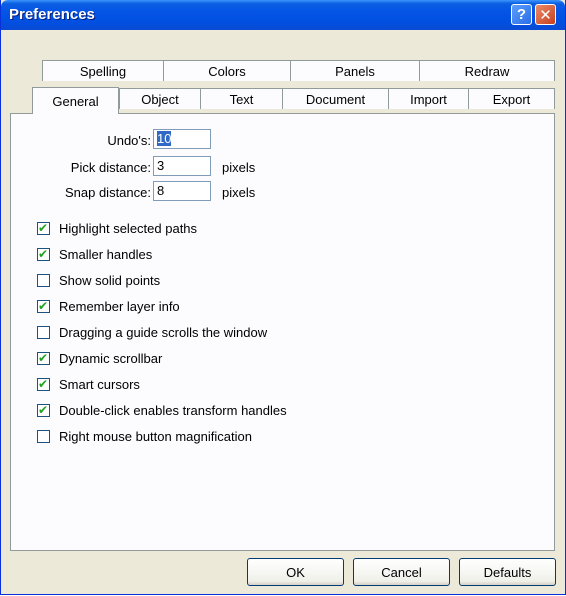 This screenshot has height=596, width=566. I want to click on ok-button: OK, so click(295, 572).